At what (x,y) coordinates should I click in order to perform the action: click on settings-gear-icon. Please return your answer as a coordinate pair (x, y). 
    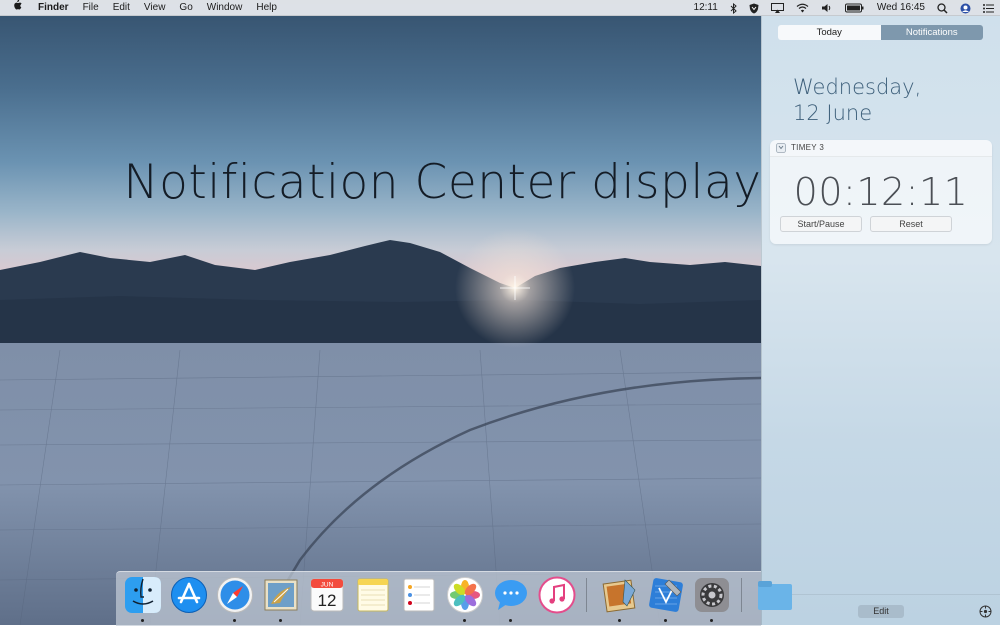
    Looking at the image, I should click on (985, 611).